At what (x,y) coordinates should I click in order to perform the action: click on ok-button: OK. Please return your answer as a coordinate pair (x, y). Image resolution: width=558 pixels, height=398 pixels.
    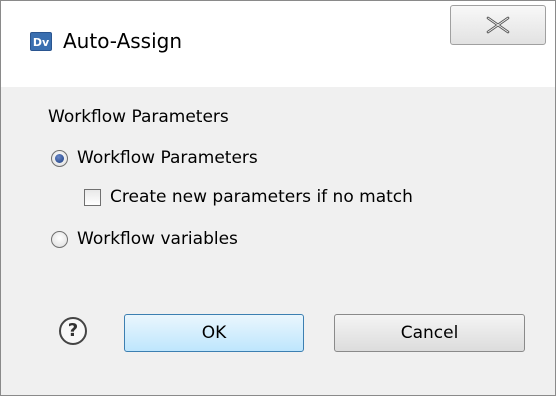
    Looking at the image, I should click on (214, 333).